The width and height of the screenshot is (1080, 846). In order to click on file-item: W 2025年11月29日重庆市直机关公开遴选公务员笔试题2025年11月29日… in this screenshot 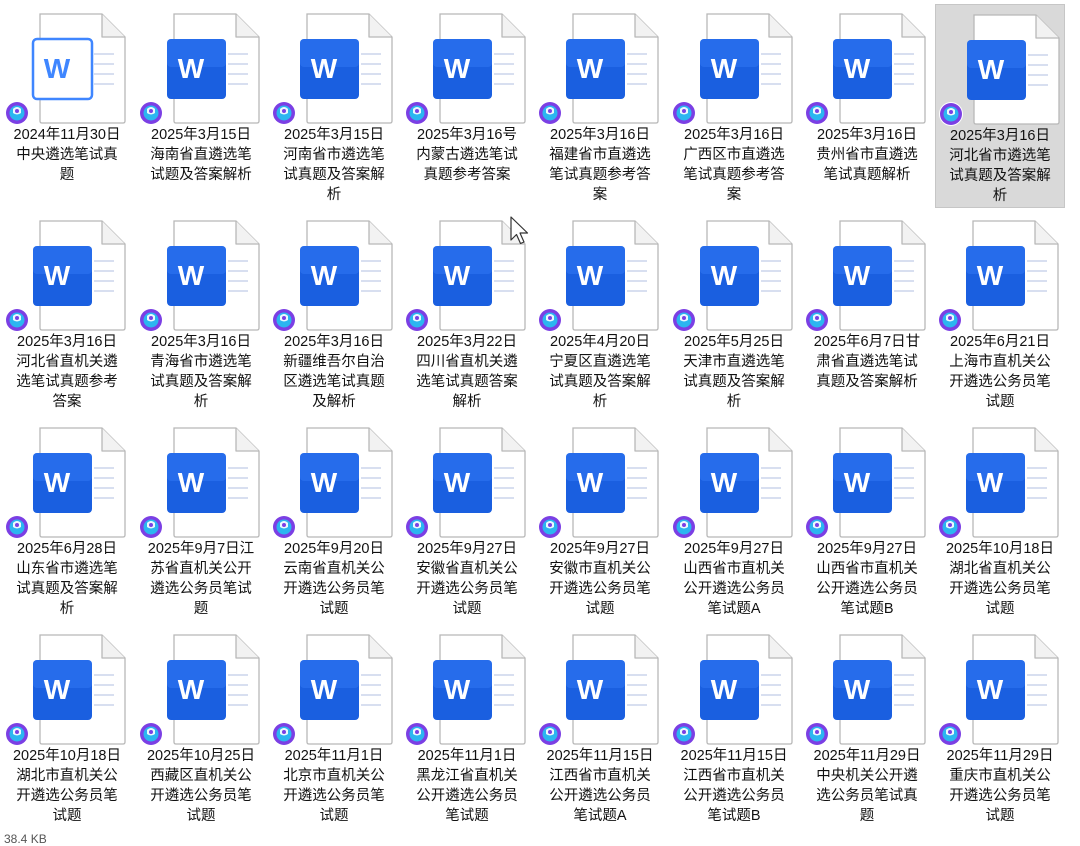, I will do `click(1000, 727)`.